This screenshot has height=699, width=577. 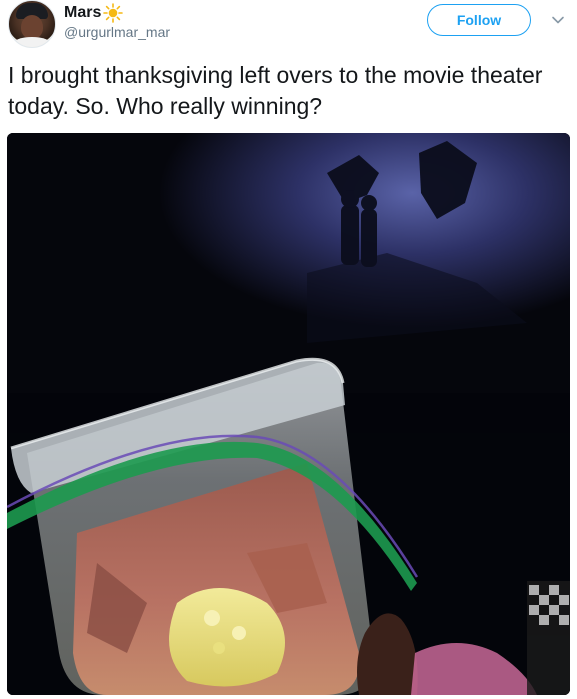 What do you see at coordinates (113, 13) in the screenshot?
I see `sun-icon` at bounding box center [113, 13].